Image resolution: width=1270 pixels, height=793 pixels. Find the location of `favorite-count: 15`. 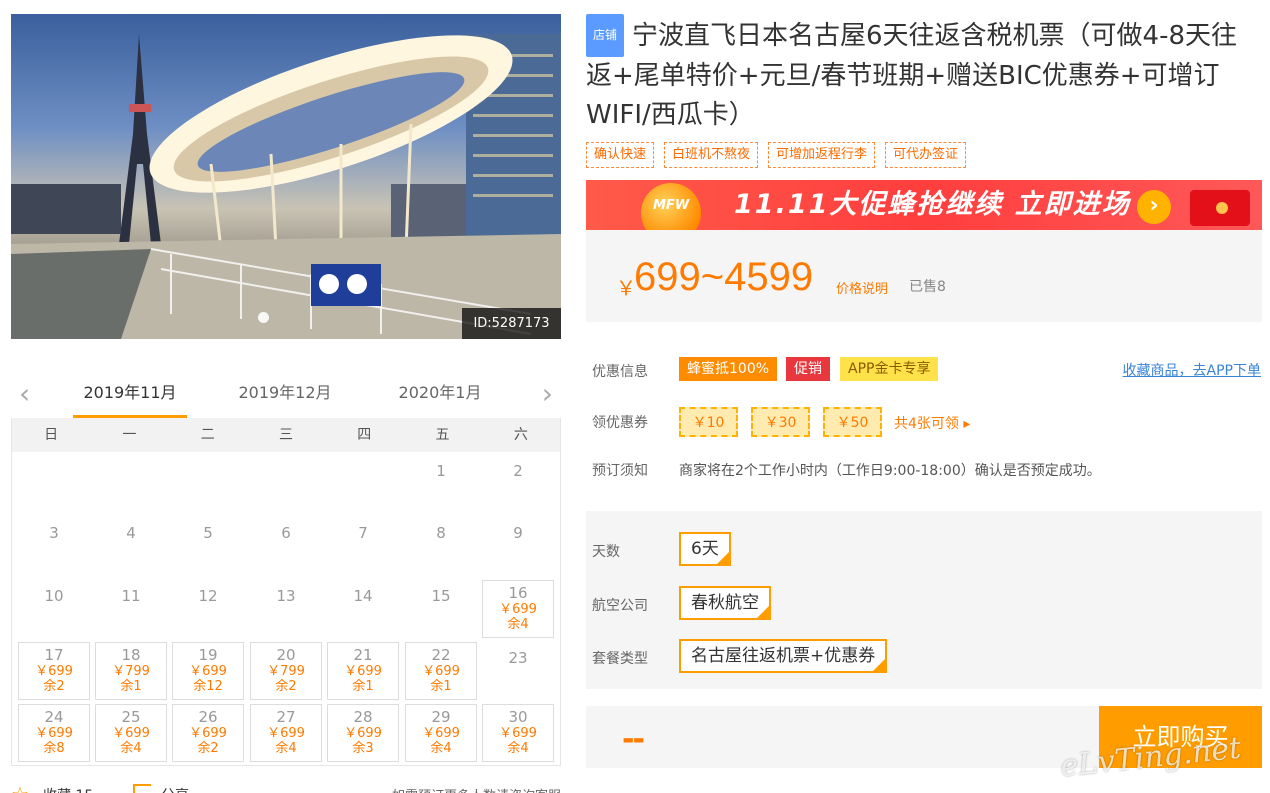

favorite-count: 15 is located at coordinates (84, 790).